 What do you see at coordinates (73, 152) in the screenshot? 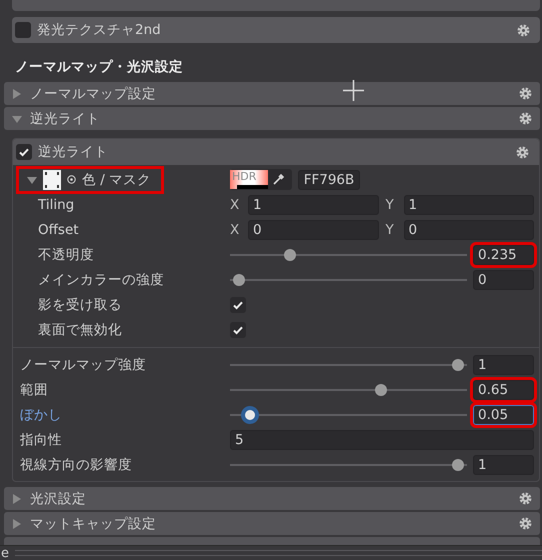
I see `box-title: 逆光ライト` at bounding box center [73, 152].